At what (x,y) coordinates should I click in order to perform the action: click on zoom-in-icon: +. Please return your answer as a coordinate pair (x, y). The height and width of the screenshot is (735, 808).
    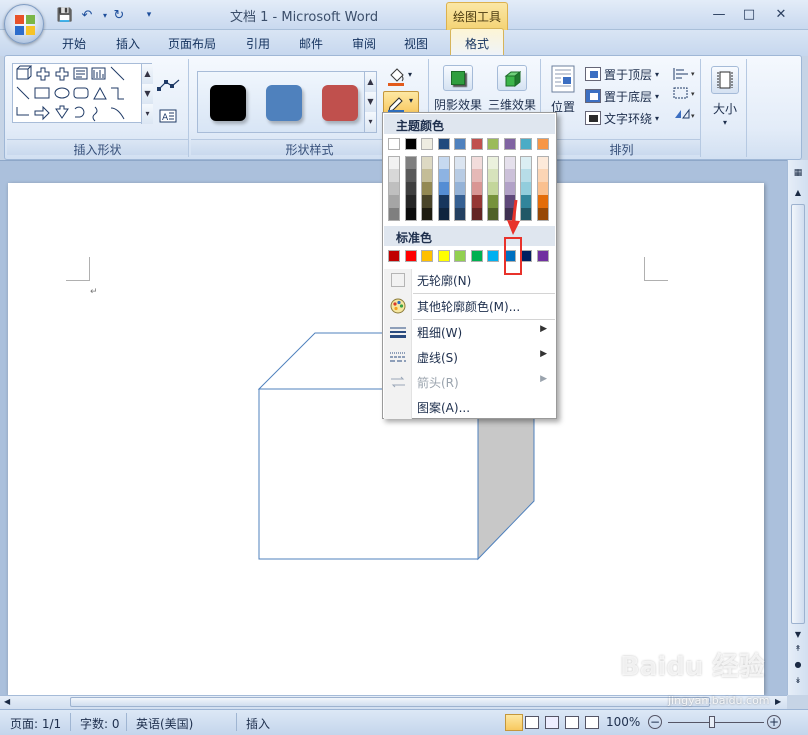
    Looking at the image, I should click on (774, 722).